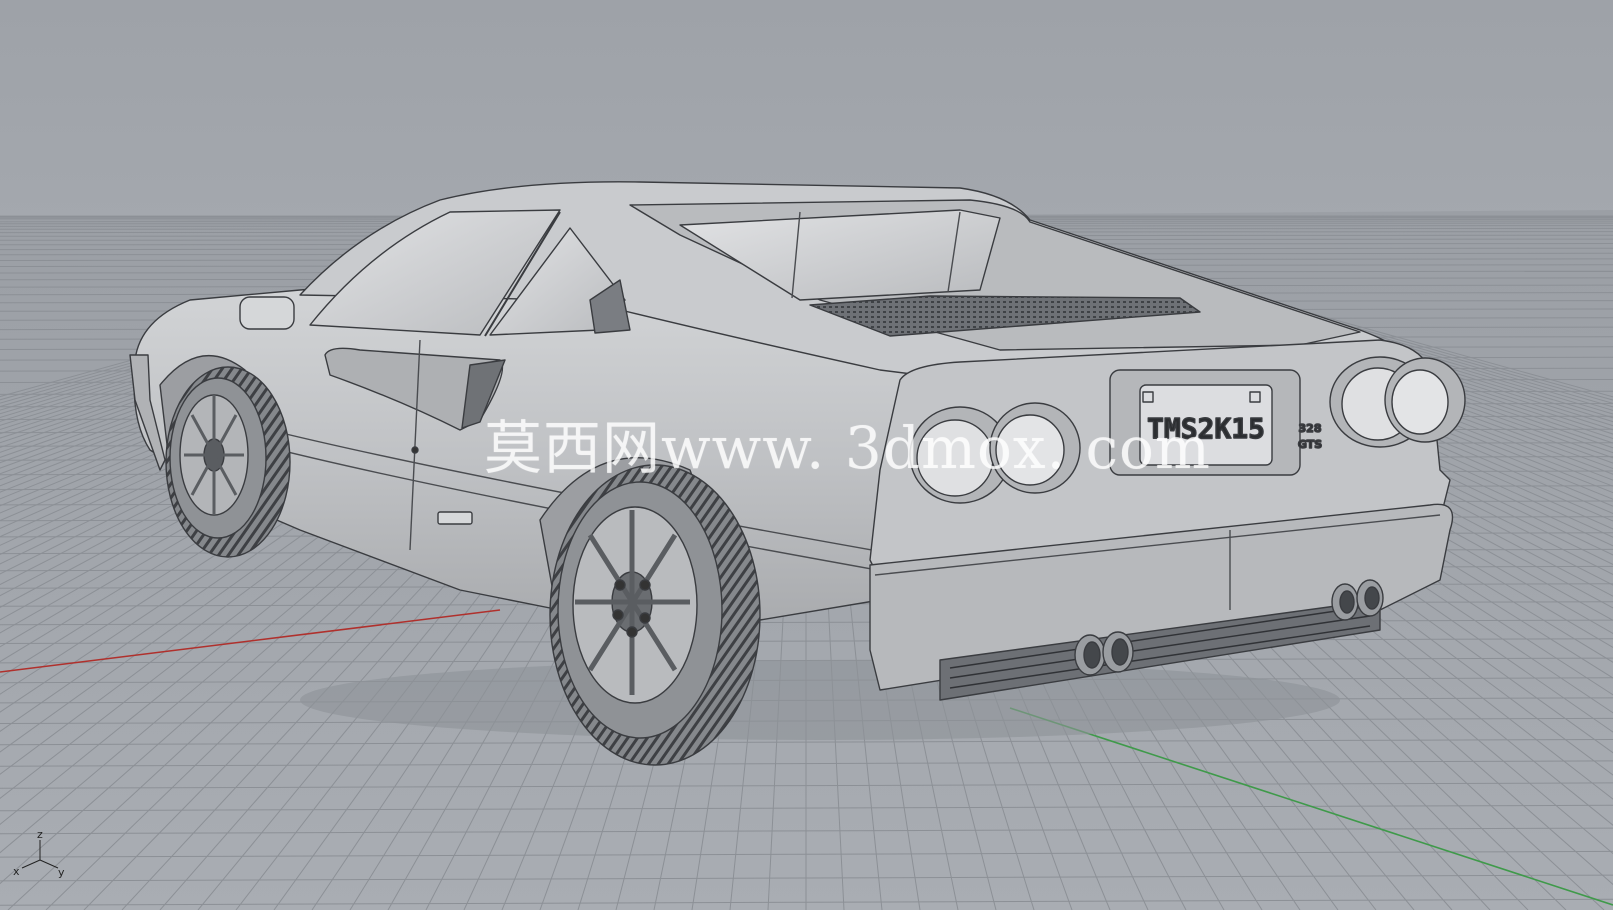 This screenshot has height=910, width=1613. I want to click on rear-wheel, so click(655, 615).